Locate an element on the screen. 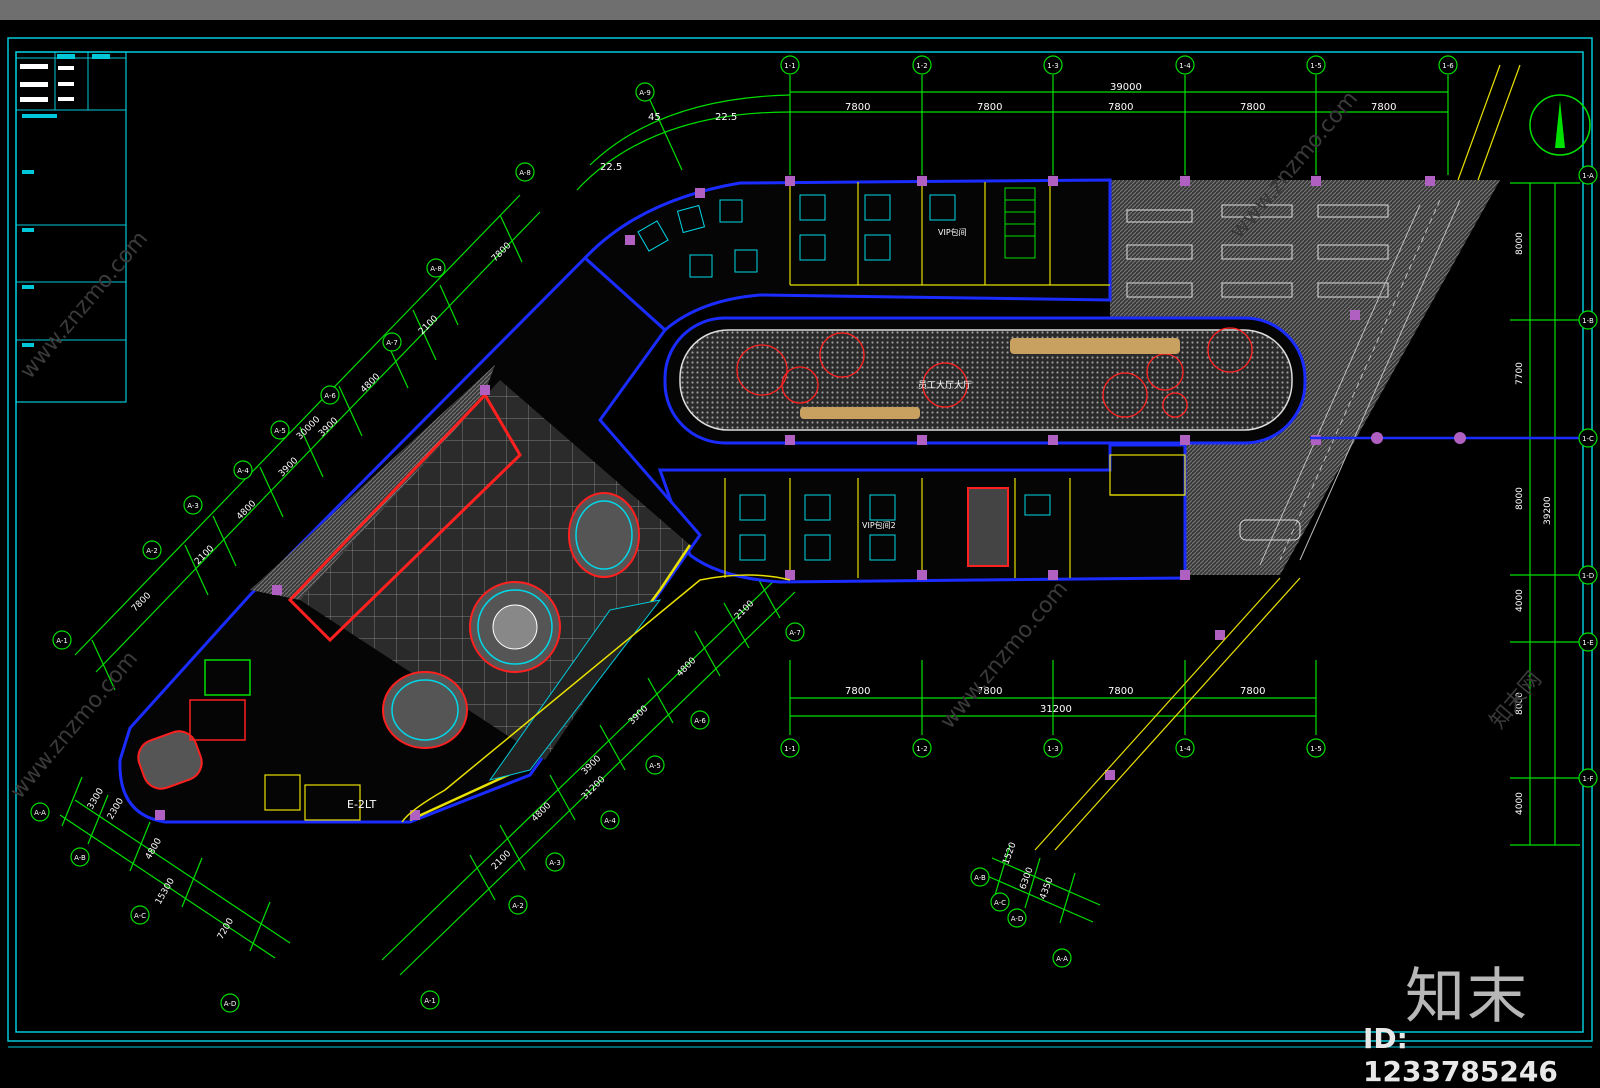  axis-bubble-bl: A-C is located at coordinates (1000, 902).